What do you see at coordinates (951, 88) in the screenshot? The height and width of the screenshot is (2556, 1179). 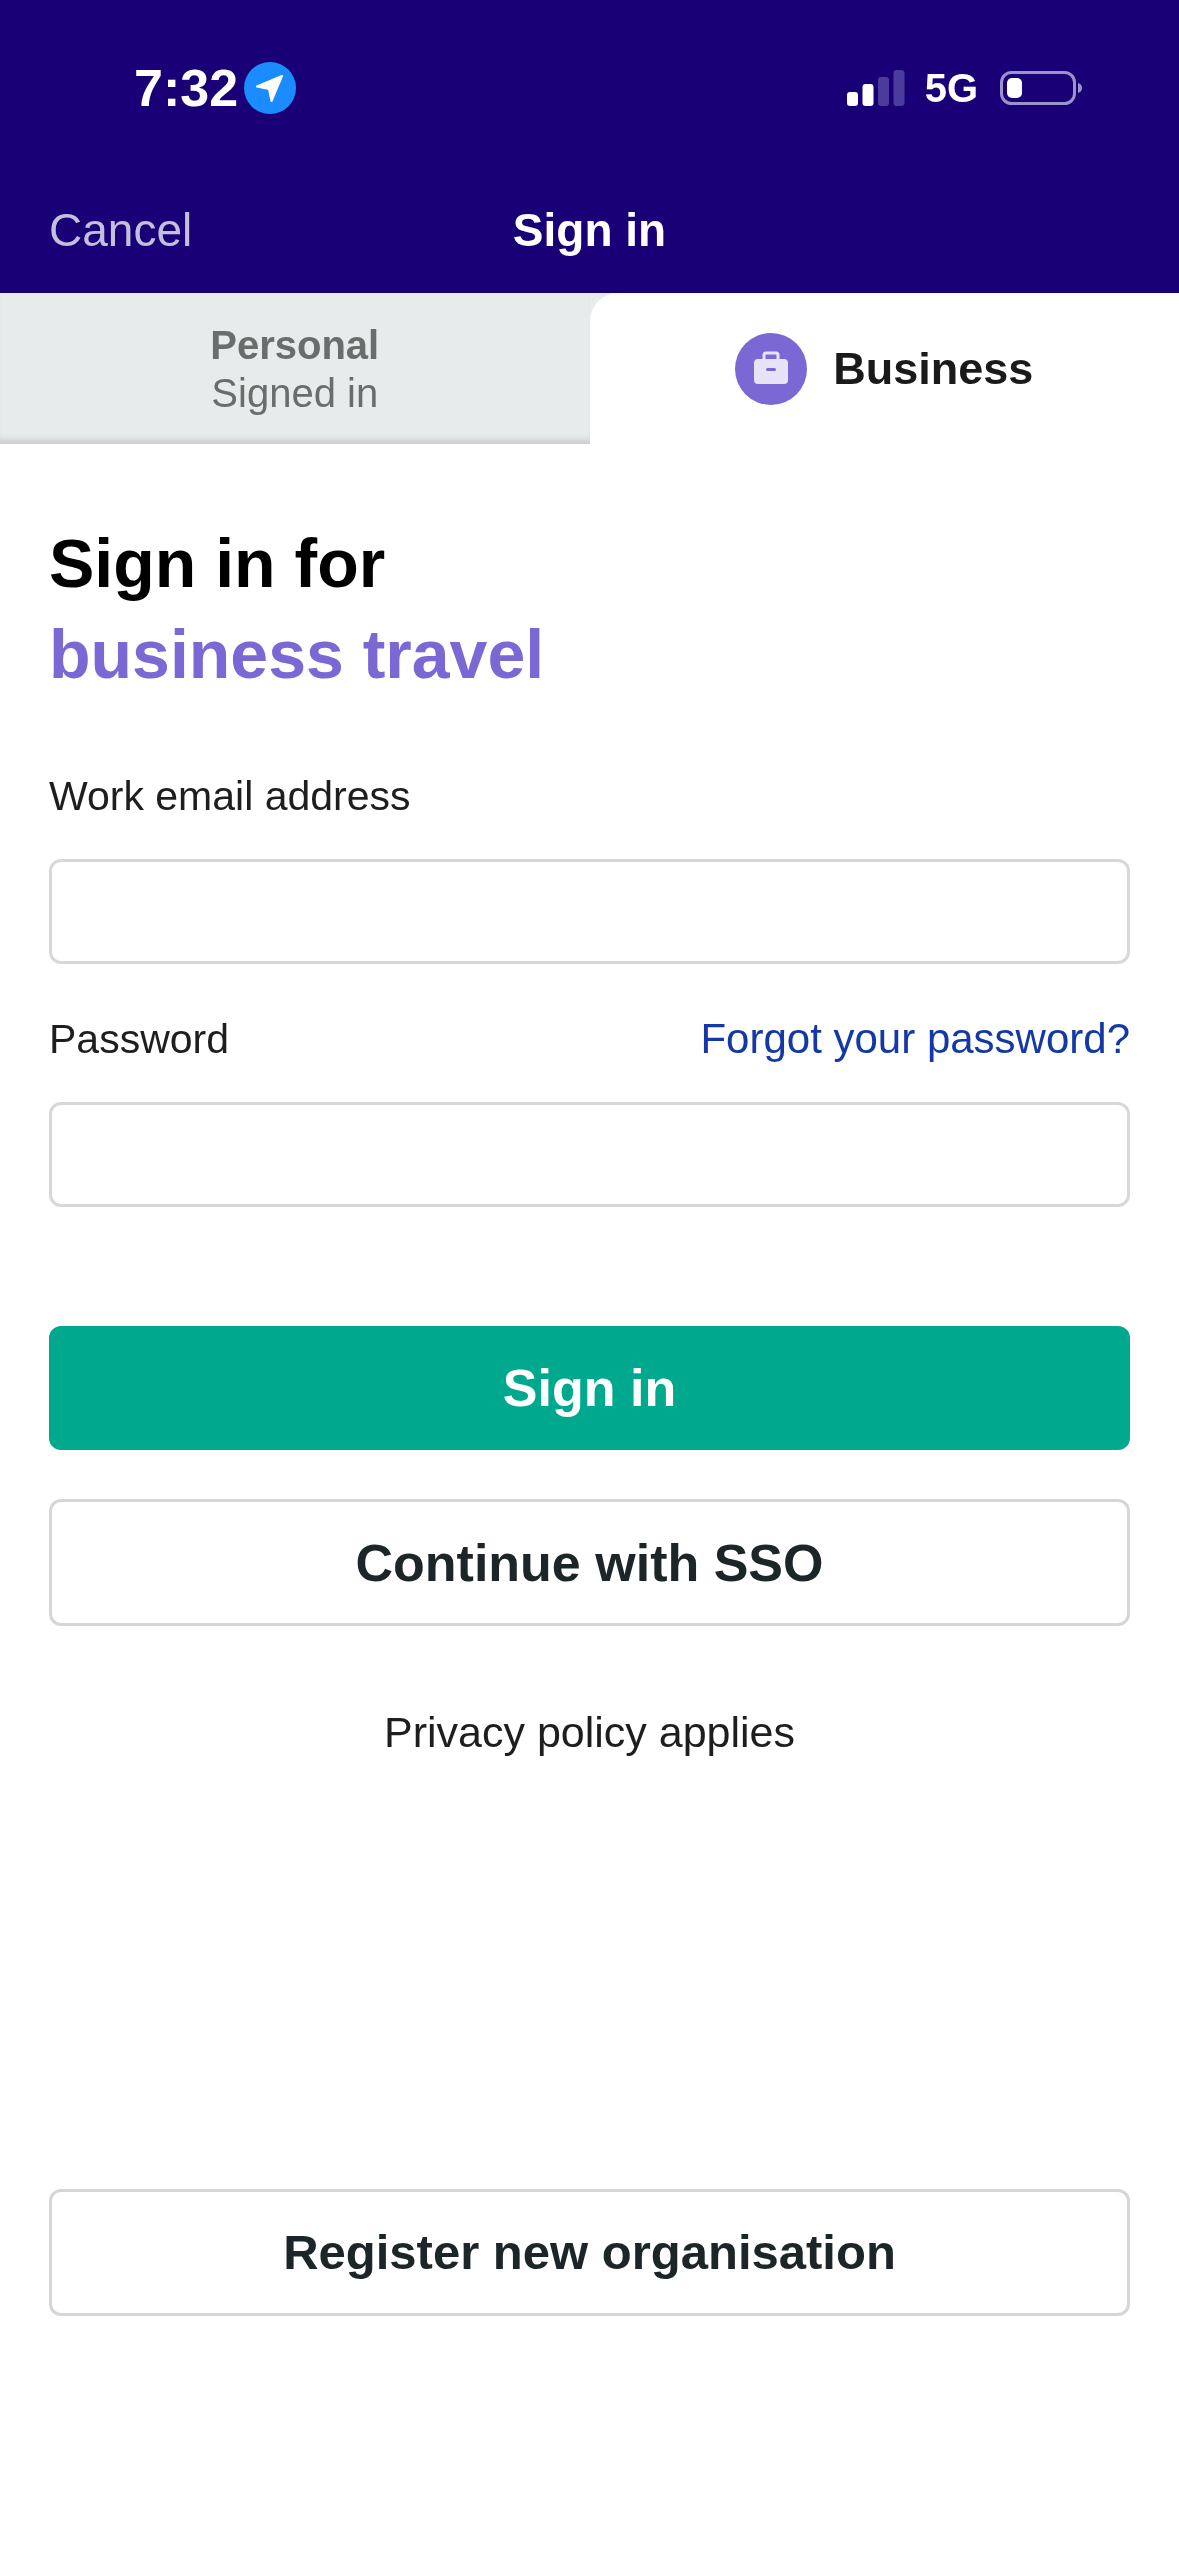 I see `network-label: 5G` at bounding box center [951, 88].